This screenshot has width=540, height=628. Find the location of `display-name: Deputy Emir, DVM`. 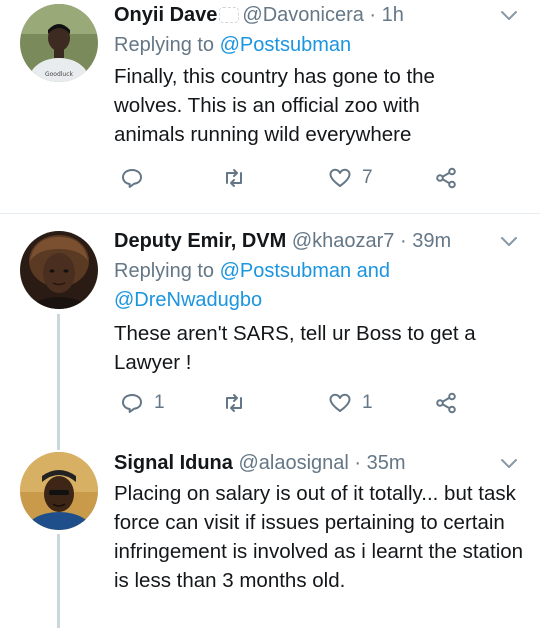

display-name: Deputy Emir, DVM is located at coordinates (200, 241).